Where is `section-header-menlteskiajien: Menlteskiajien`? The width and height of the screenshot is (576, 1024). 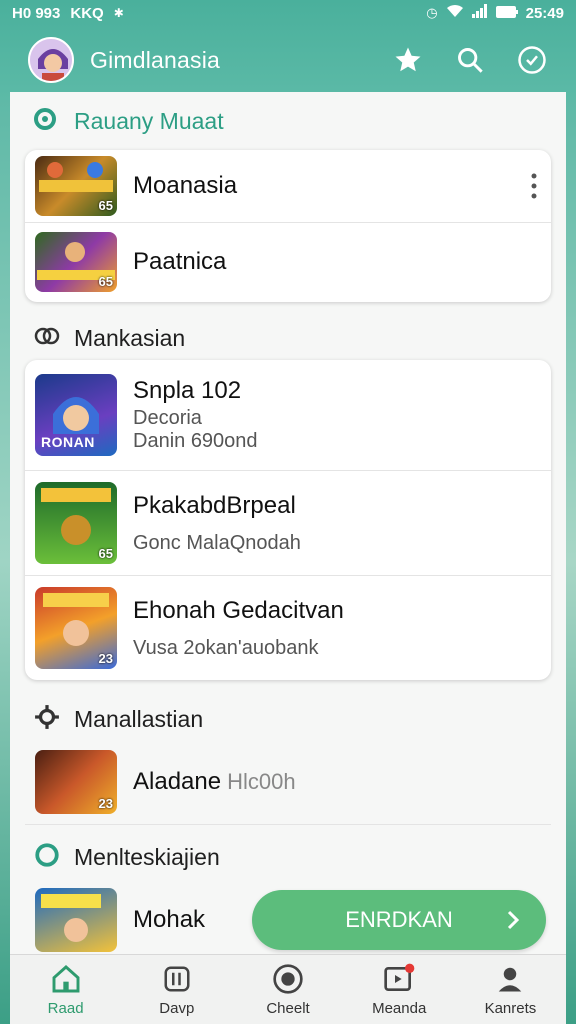
section-header-menlteskiajien: Menlteskiajien is located at coordinates (127, 857).